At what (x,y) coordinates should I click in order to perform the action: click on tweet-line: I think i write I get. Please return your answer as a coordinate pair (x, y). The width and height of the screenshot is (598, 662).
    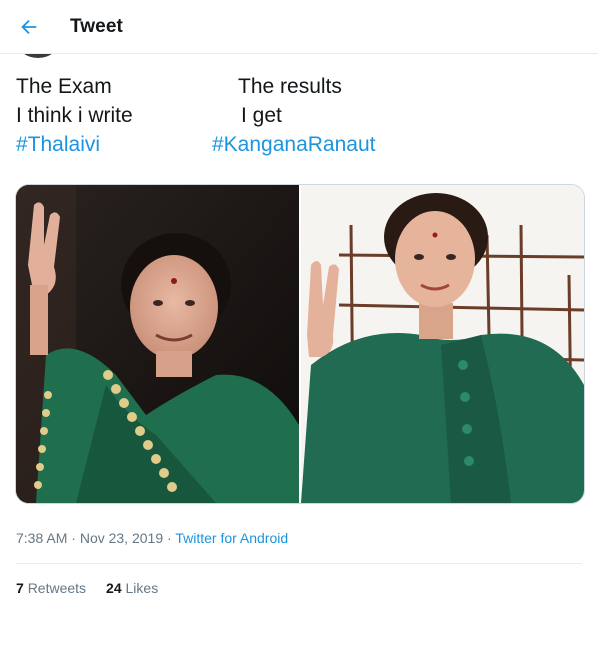
    Looking at the image, I should click on (301, 115).